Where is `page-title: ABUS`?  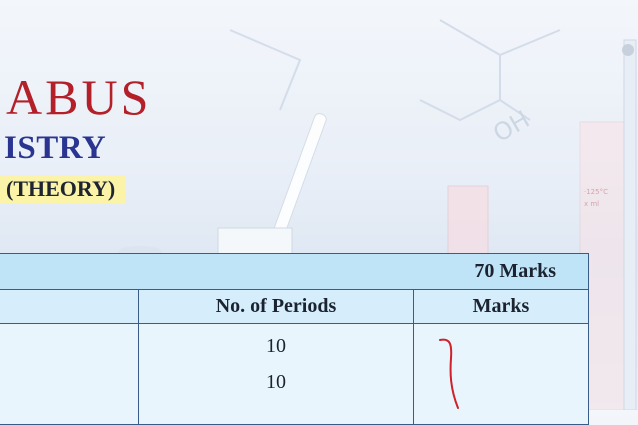 page-title: ABUS is located at coordinates (79, 97).